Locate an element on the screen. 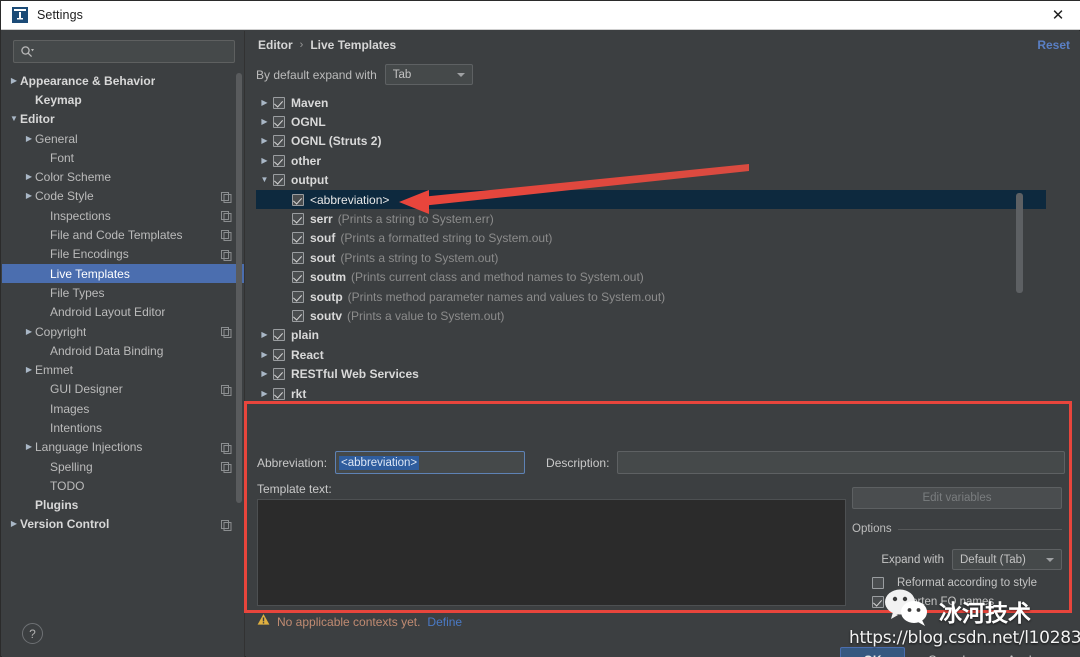  template-tree-row: ▶ OGNL (Struts 2) is located at coordinates (651, 141).